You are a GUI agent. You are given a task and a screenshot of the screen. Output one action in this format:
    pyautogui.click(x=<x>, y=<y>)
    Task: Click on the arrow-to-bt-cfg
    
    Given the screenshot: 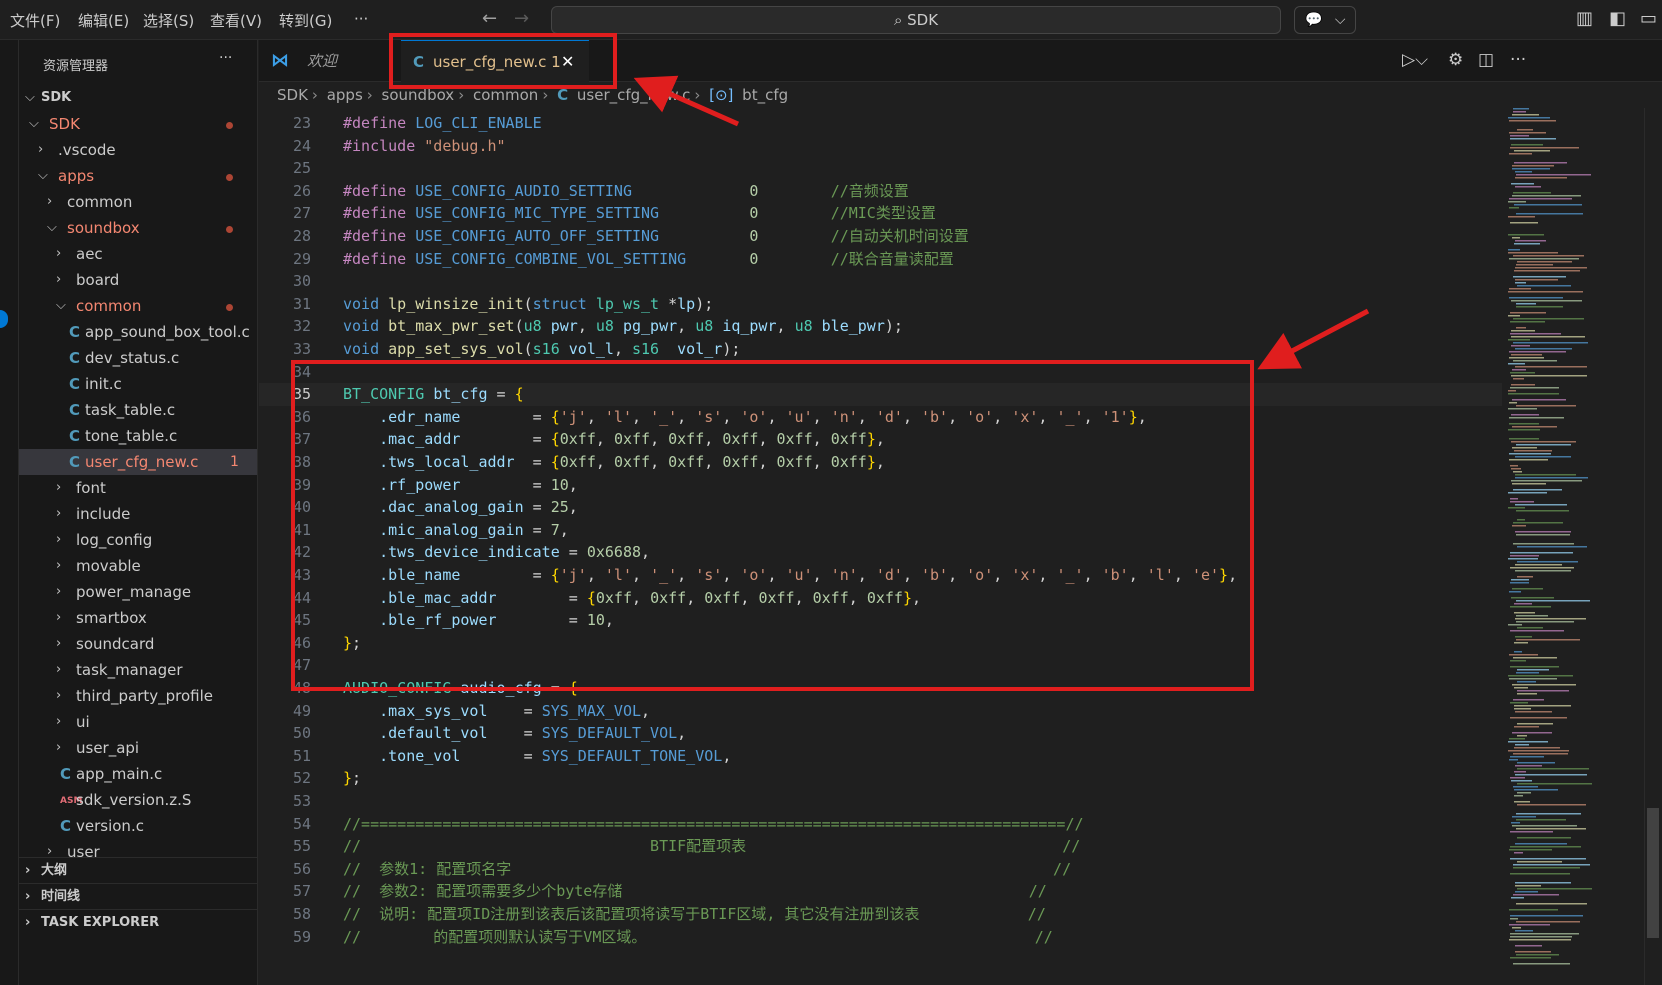 What is the action you would take?
    pyautogui.click(x=1313, y=339)
    